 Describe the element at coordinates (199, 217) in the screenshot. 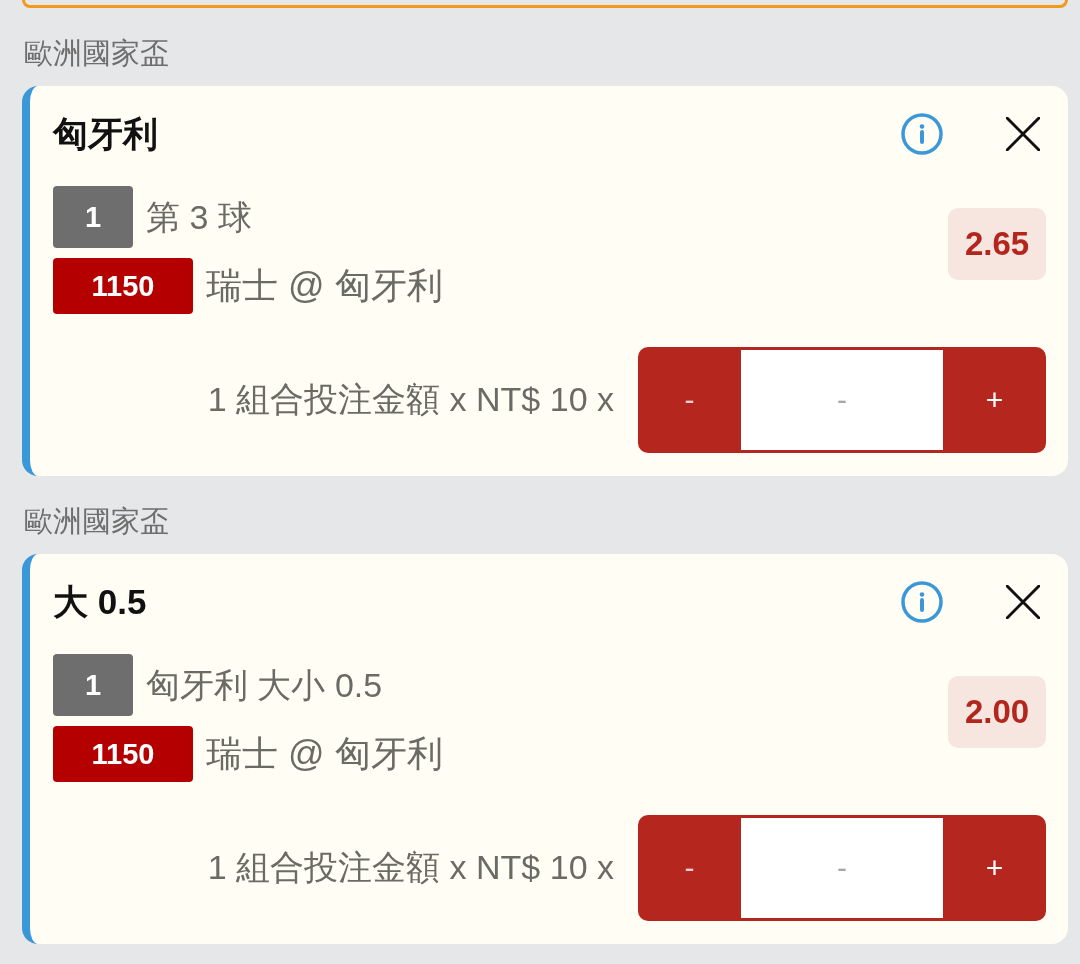

I see `market-text: 第 3 球` at that location.